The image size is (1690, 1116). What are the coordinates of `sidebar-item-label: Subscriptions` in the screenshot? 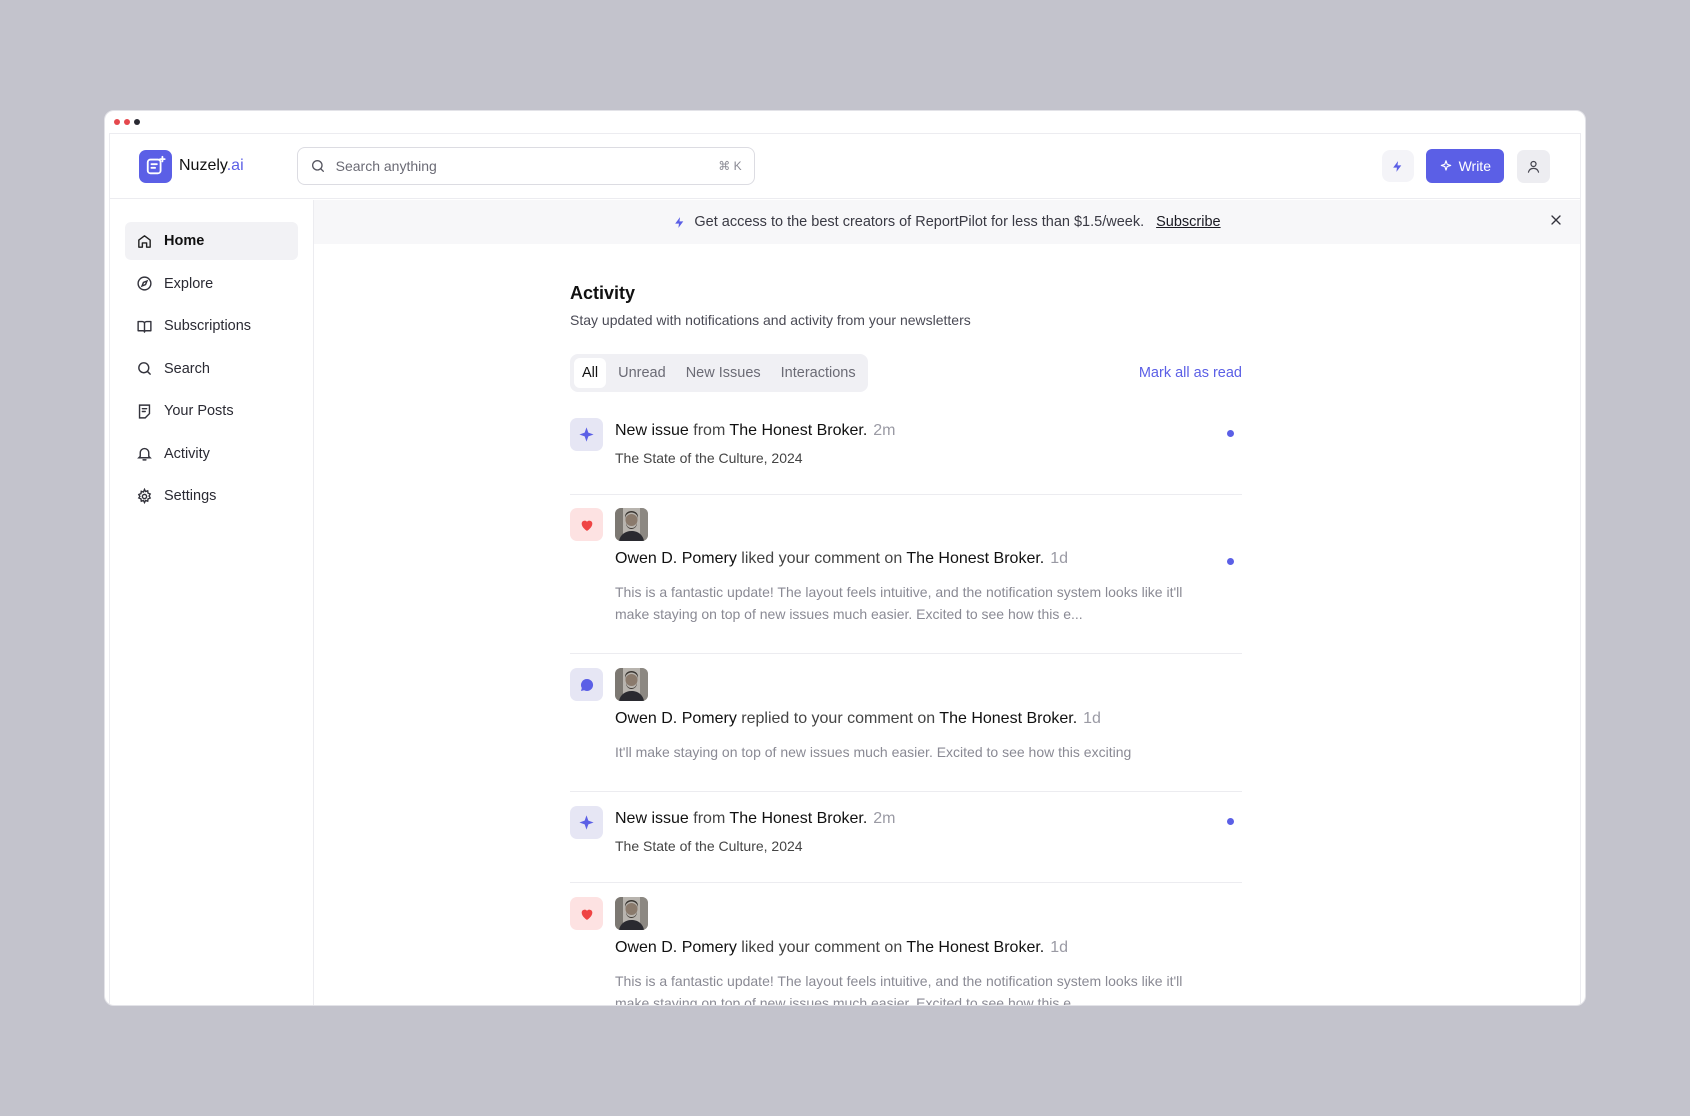 It's located at (208, 326).